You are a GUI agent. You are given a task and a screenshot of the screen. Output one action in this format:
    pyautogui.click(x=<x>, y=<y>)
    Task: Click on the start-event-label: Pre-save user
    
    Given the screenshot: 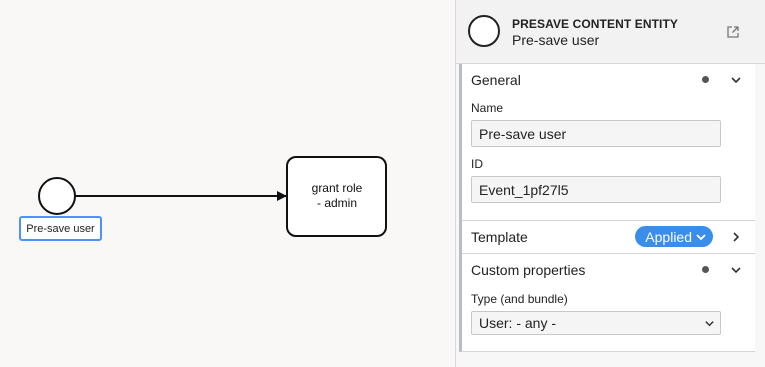 What is the action you would take?
    pyautogui.click(x=60, y=228)
    